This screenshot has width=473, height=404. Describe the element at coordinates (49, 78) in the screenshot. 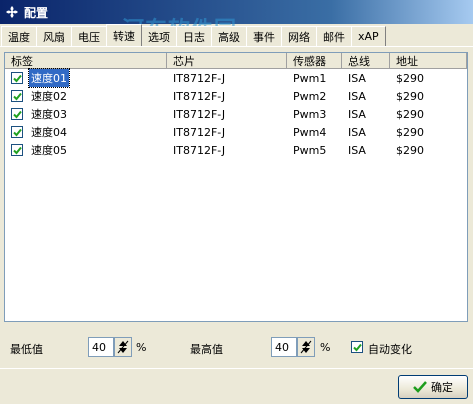

I see `row-label: 速度01` at that location.